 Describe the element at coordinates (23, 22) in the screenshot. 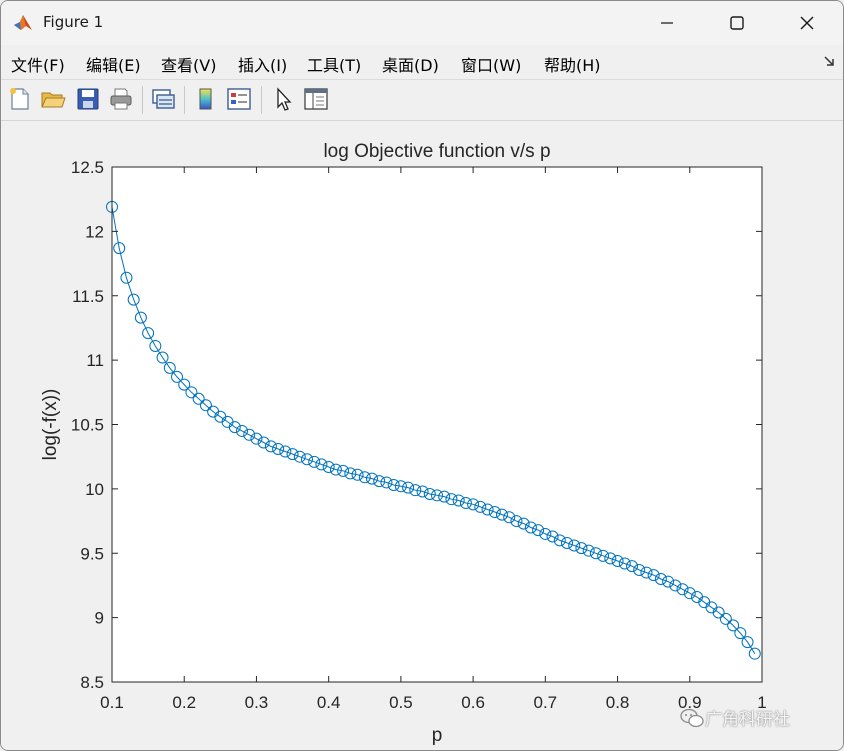

I see `matlab-logo-icon` at that location.